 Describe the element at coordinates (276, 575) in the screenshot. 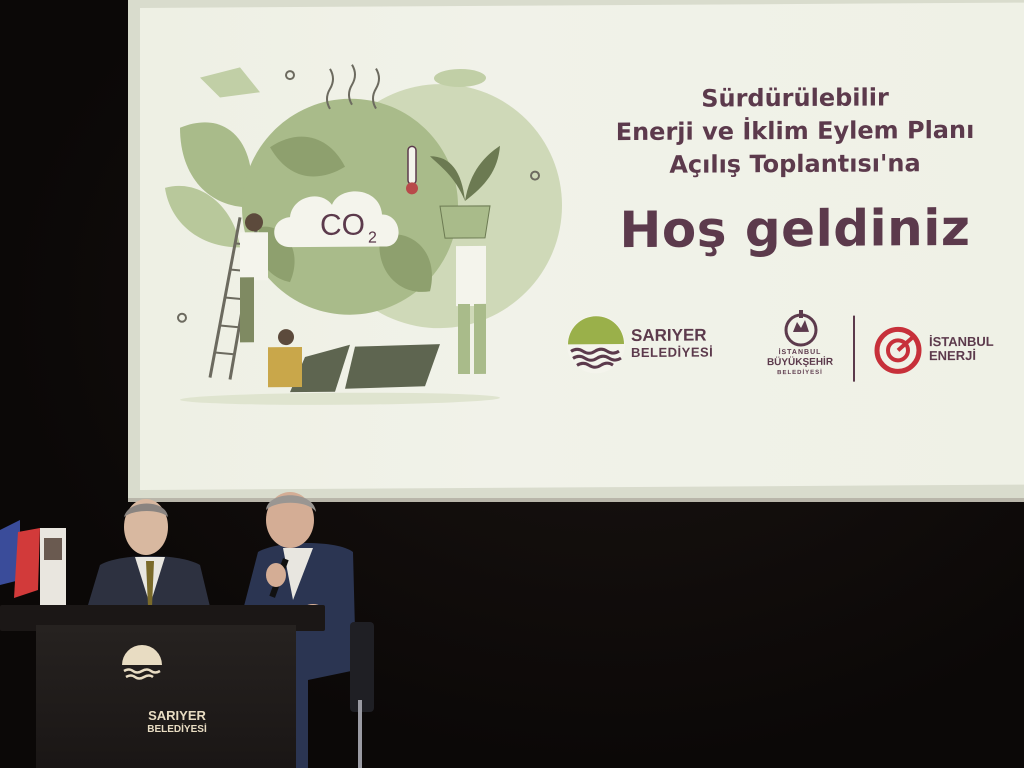

I see `speaker-right-hand` at that location.